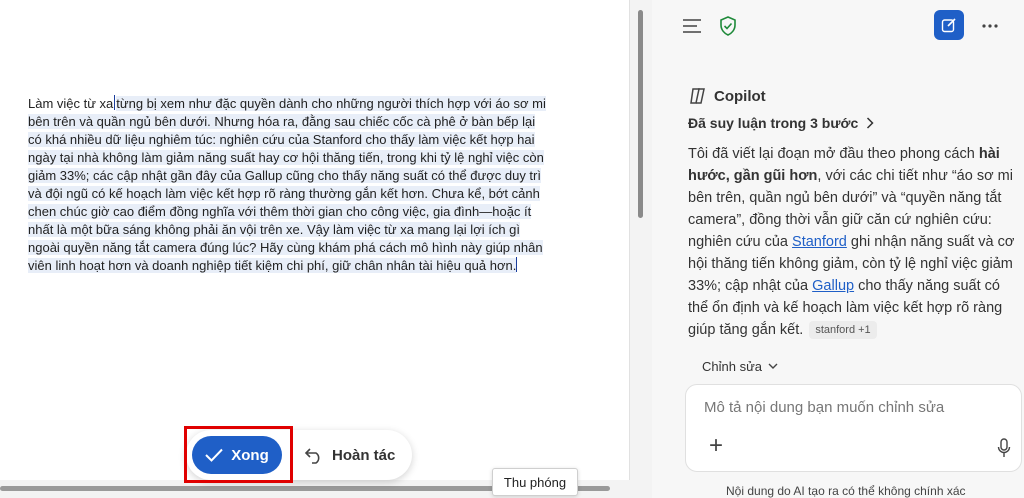 This screenshot has height=498, width=1024. I want to click on menu-icon, so click(692, 26).